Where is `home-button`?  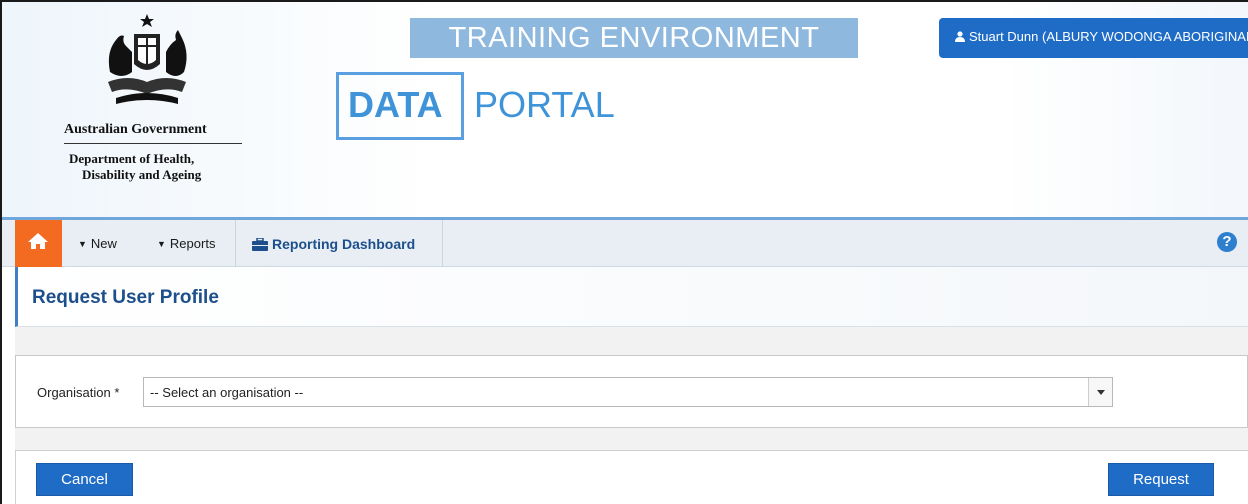 home-button is located at coordinates (38, 243).